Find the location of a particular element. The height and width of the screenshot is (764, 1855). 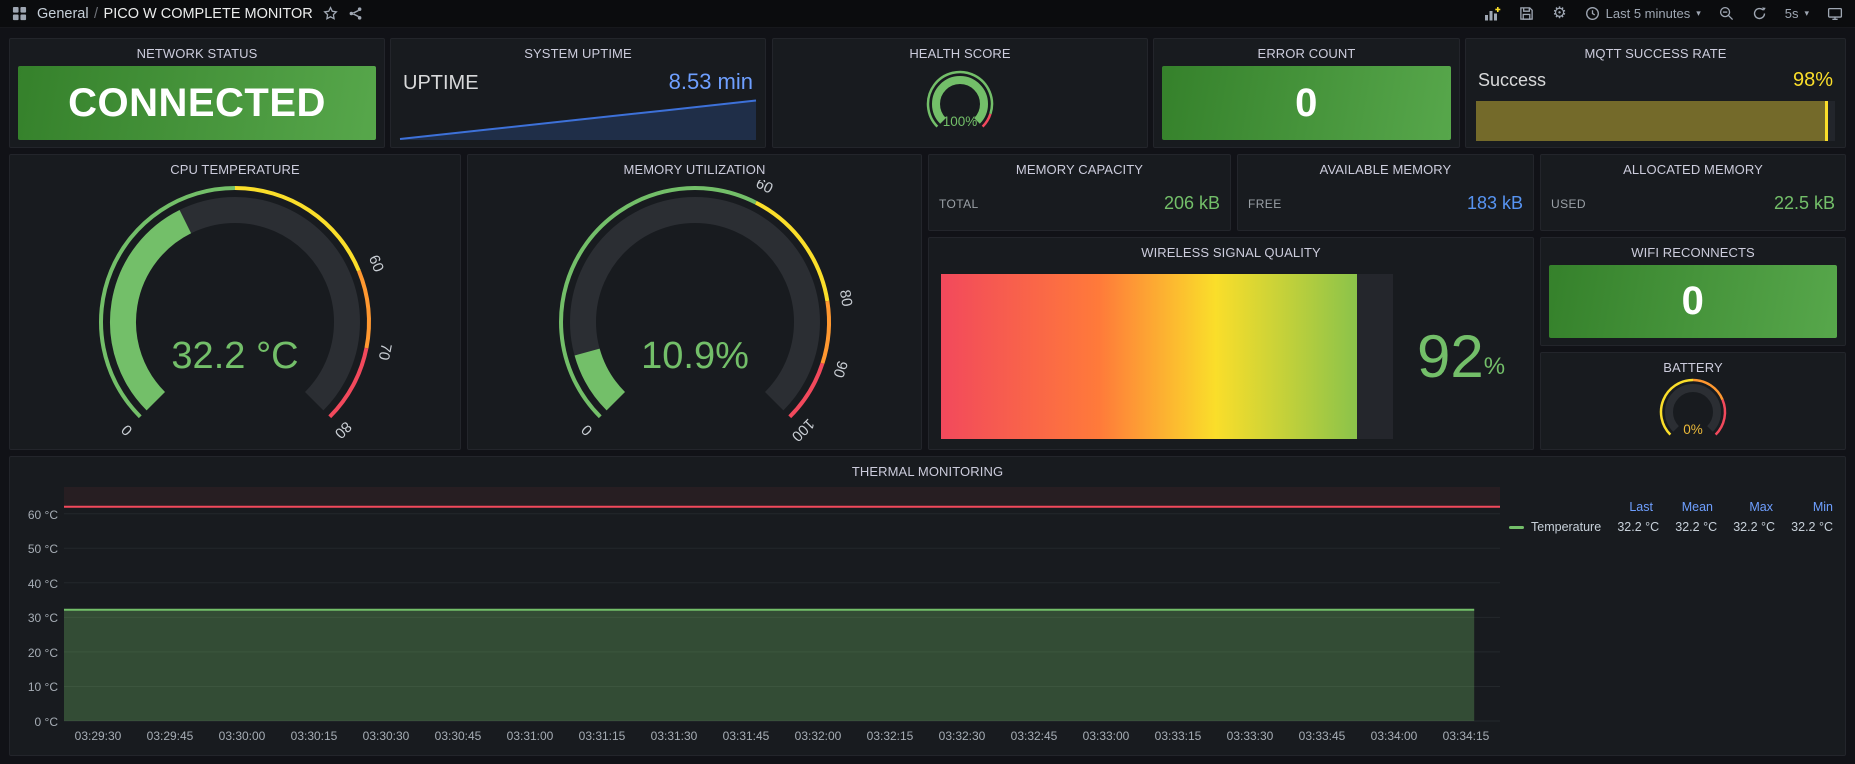

memory-capacity-value: 206 kB is located at coordinates (1191, 203).